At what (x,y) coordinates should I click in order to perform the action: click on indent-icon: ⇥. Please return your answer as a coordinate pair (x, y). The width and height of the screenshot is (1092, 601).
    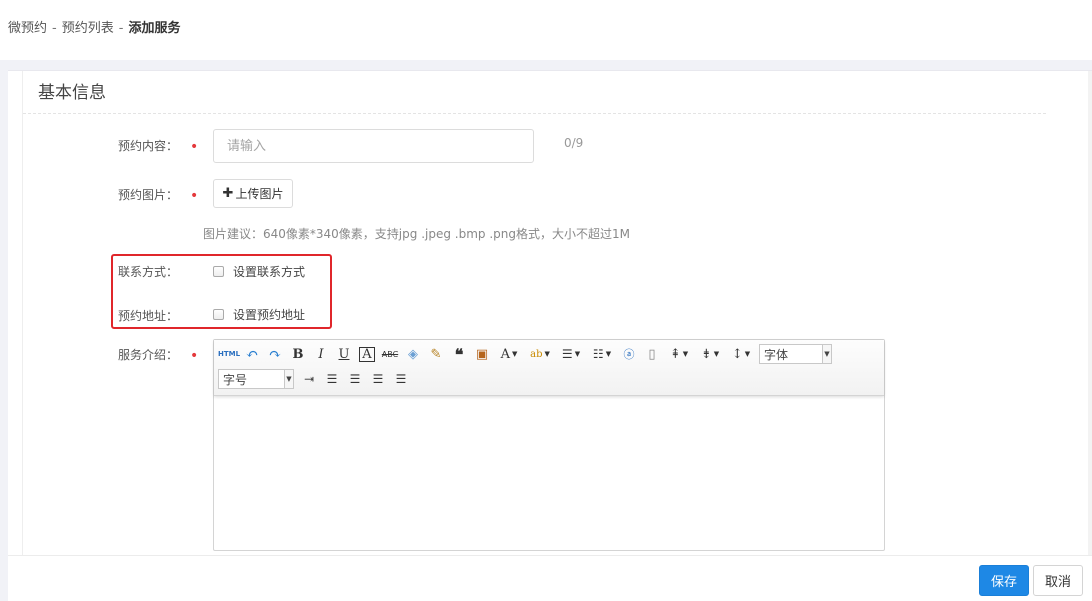
    Looking at the image, I should click on (309, 379).